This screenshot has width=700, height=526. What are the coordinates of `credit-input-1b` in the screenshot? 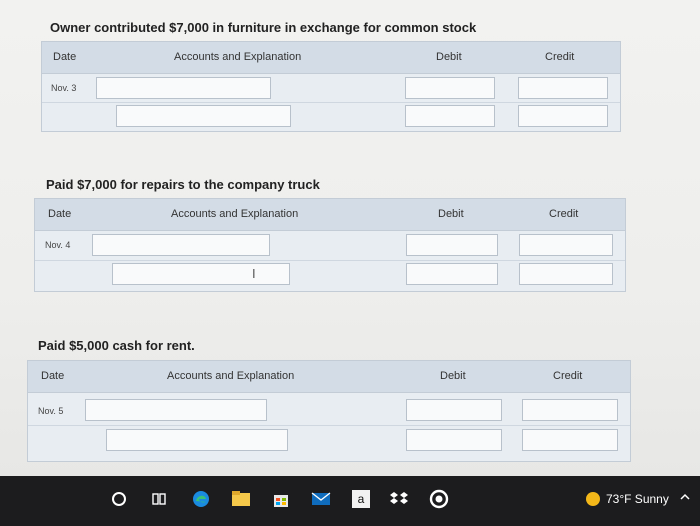 It's located at (563, 116).